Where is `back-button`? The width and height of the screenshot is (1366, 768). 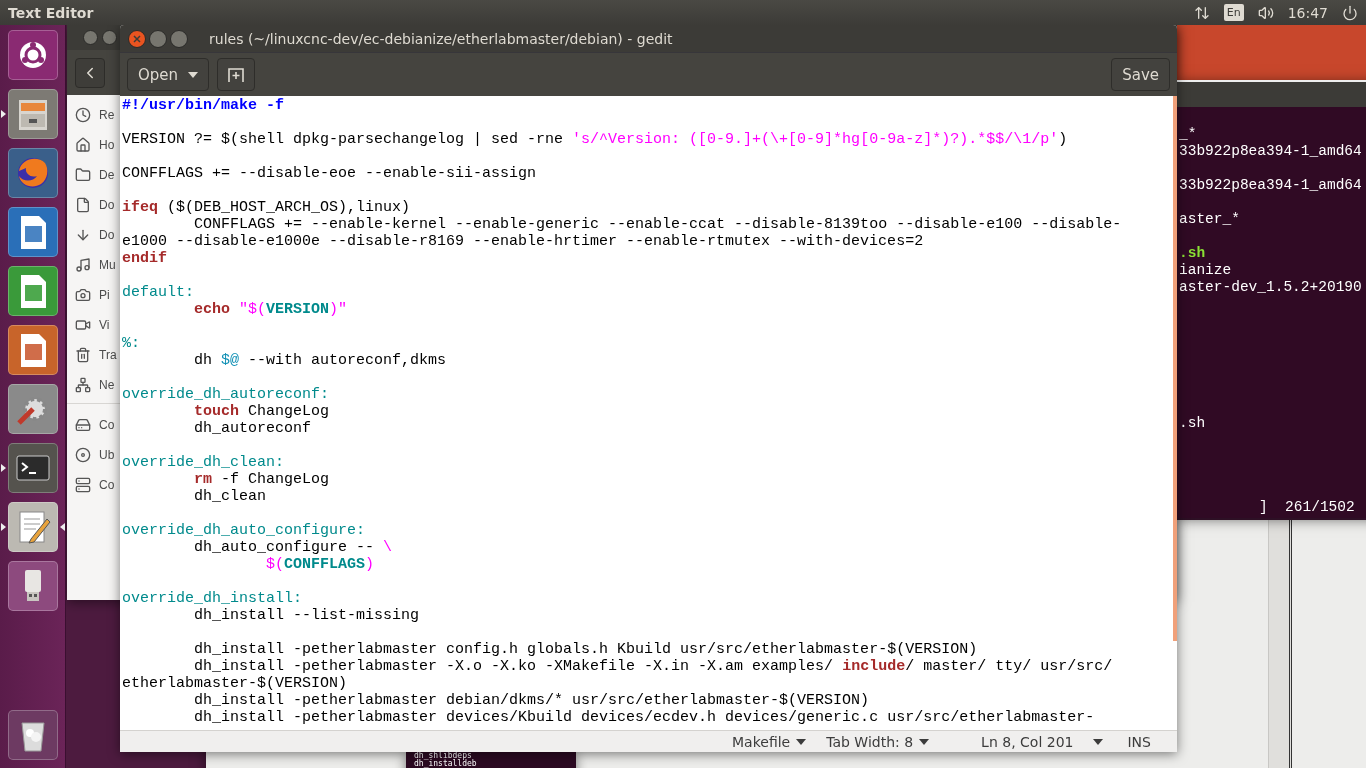 back-button is located at coordinates (90, 72).